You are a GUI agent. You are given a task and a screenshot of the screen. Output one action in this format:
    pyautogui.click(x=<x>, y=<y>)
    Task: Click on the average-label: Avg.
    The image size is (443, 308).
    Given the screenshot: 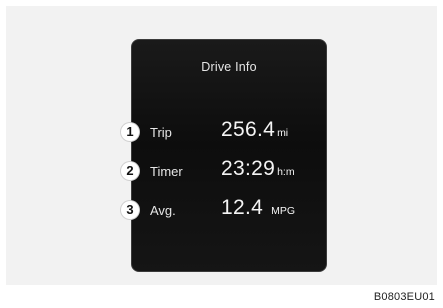 What is the action you would take?
    pyautogui.click(x=163, y=210)
    